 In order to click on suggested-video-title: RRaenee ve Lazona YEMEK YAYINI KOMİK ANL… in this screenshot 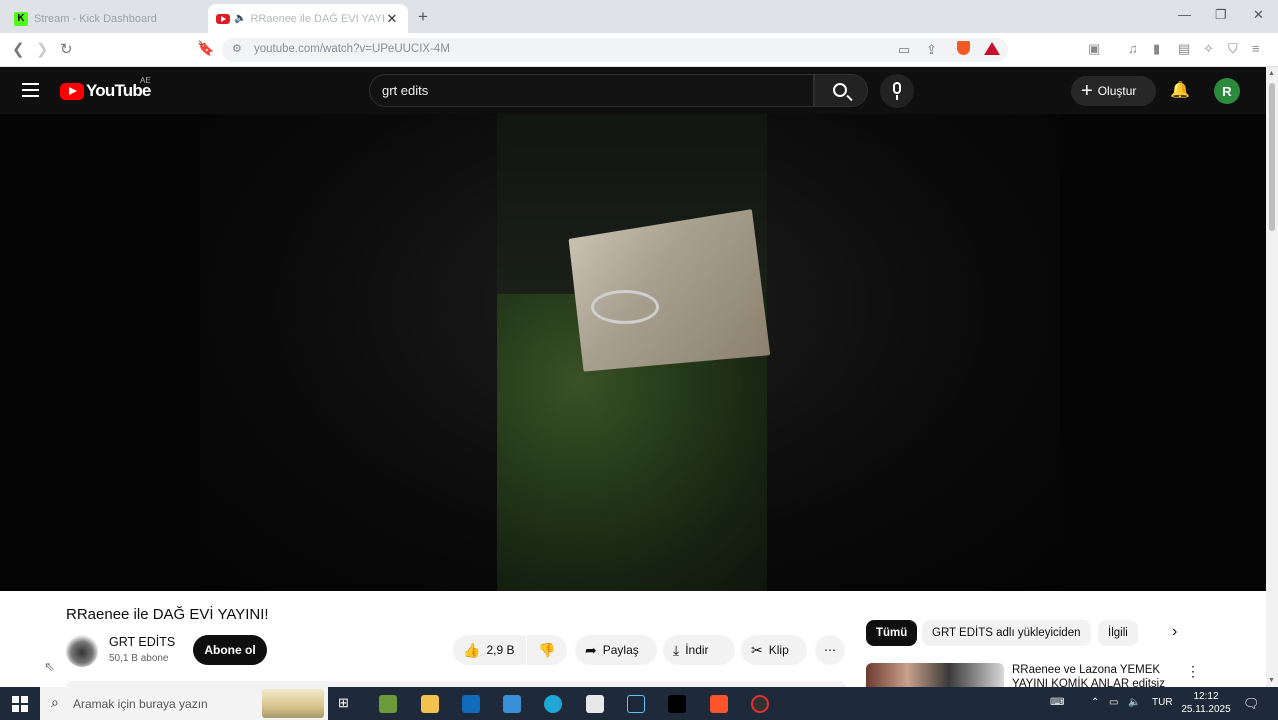, I will do `click(1097, 675)`.